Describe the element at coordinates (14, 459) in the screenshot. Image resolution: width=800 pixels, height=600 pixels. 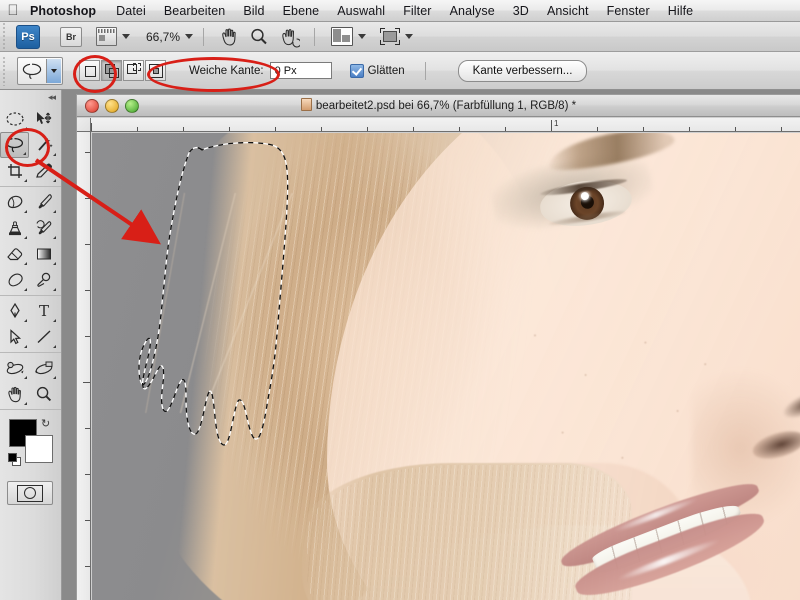
I see `default-colors-icon` at that location.